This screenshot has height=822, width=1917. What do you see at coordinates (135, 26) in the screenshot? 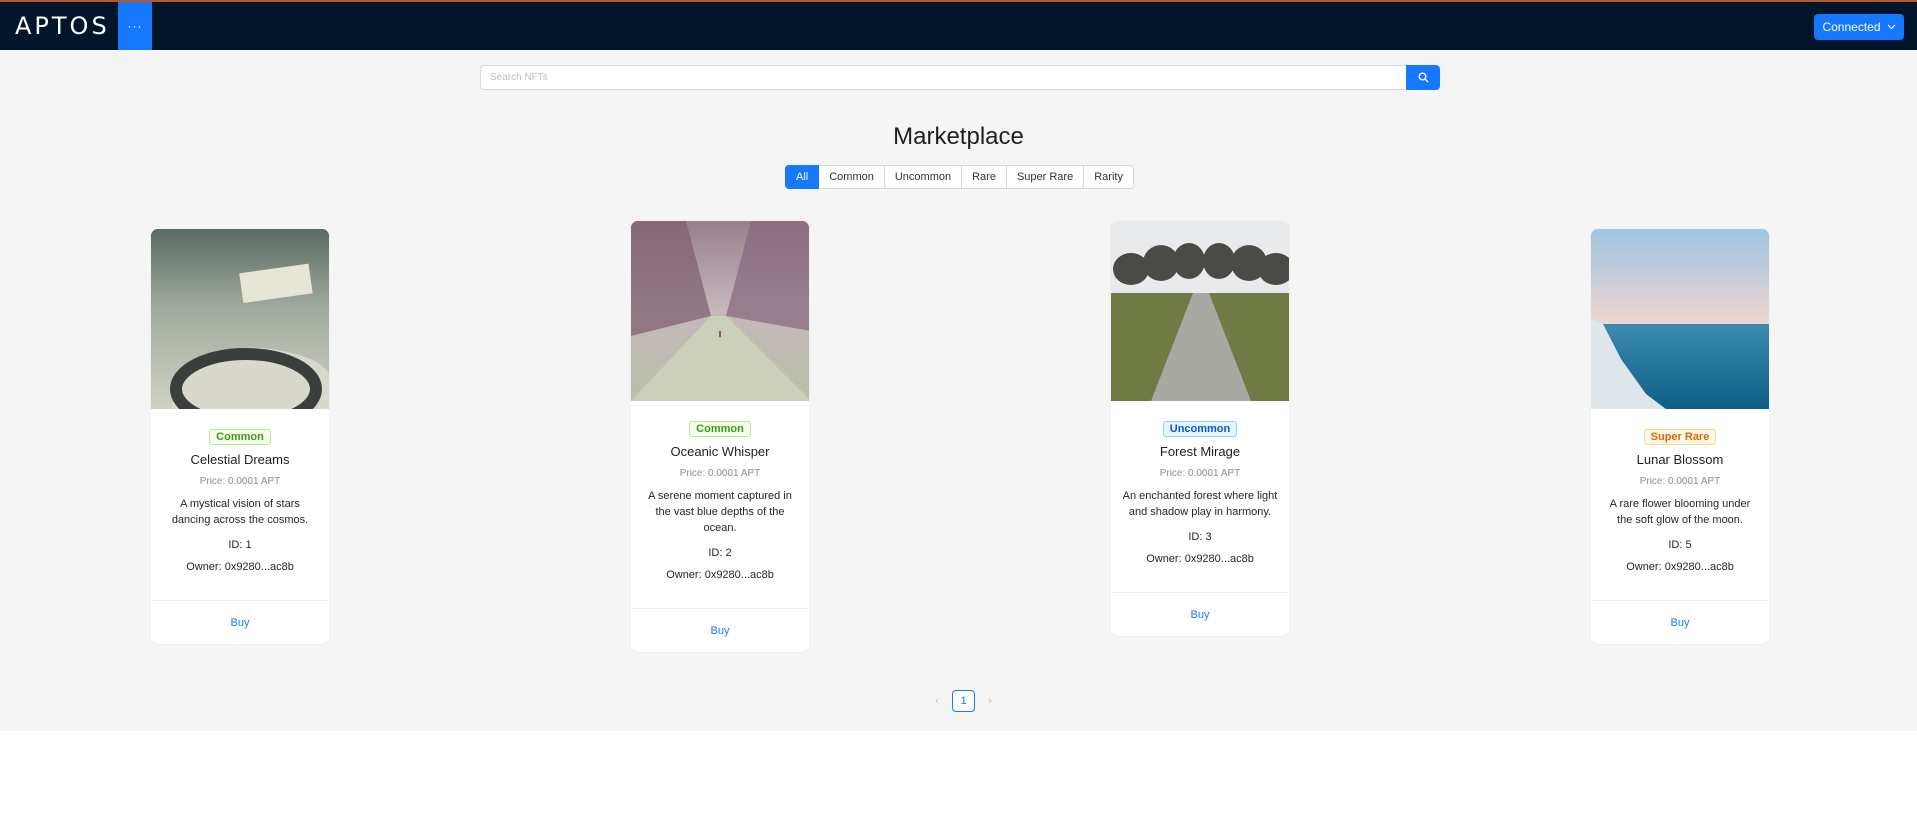
I see `menu-more-button: ···` at bounding box center [135, 26].